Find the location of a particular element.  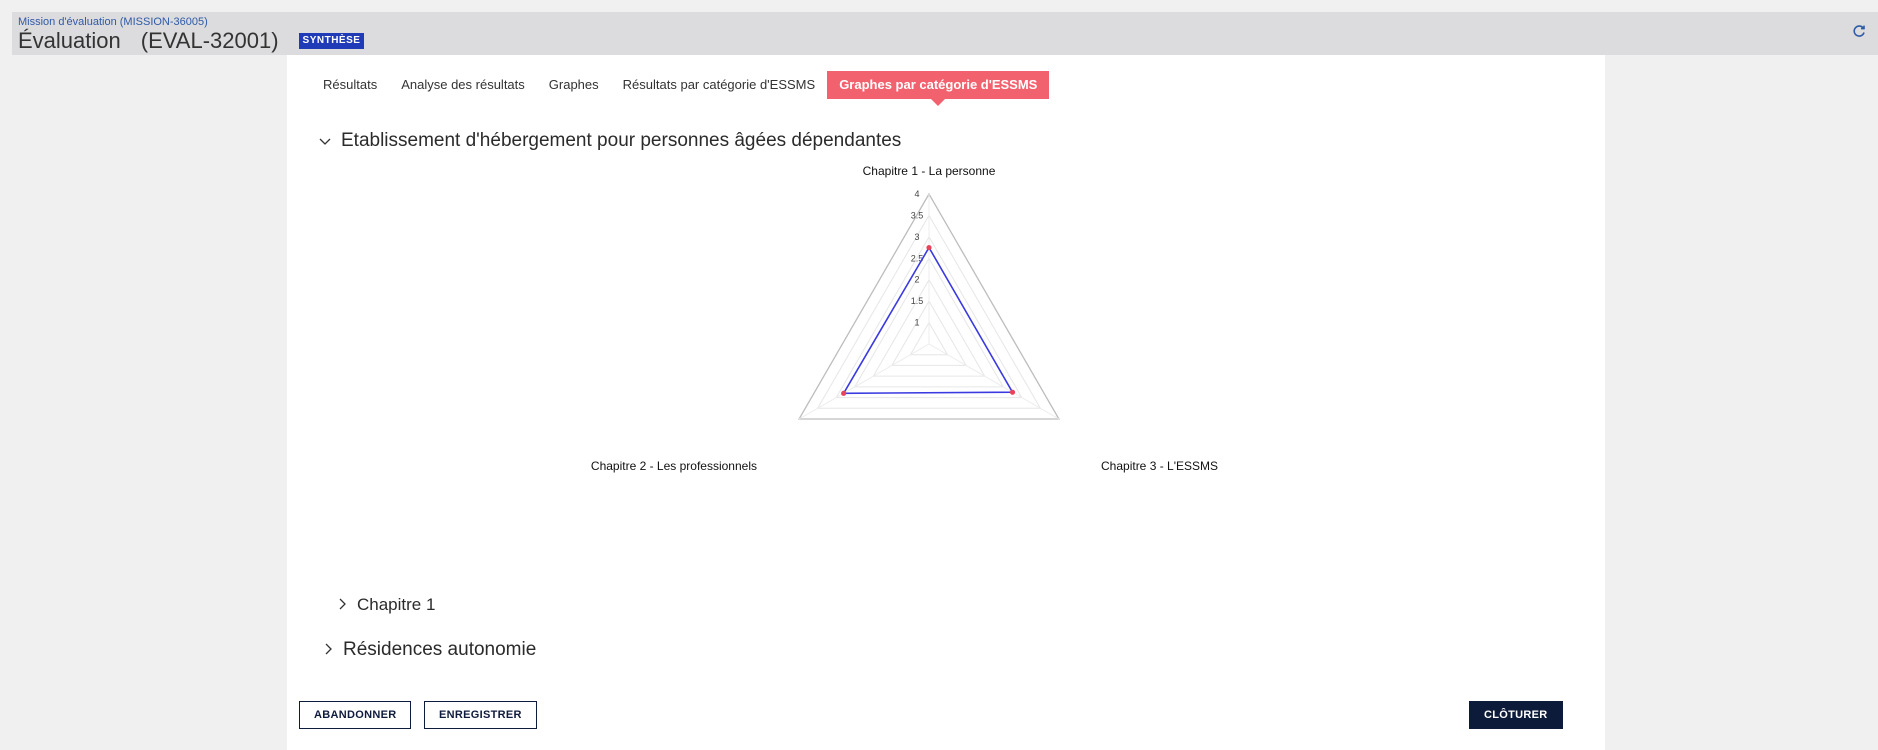

status-badge: SYNTHÈSE is located at coordinates (331, 41).